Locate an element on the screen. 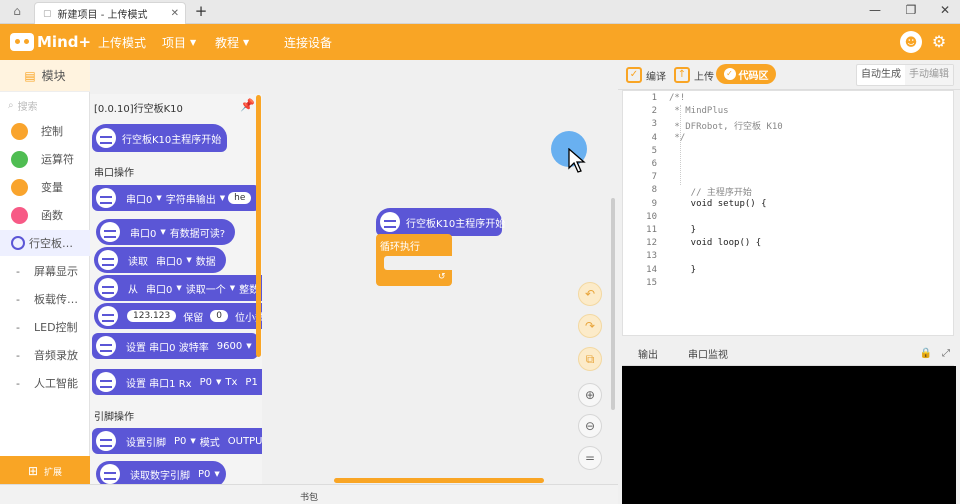 Image resolution: width=960 pixels, height=504 pixels. category-variables: 变量 is located at coordinates (45, 187).